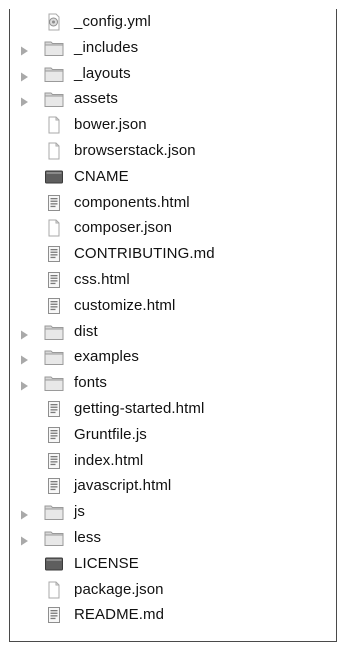 This screenshot has height=650, width=348. What do you see at coordinates (173, 590) in the screenshot?
I see `file-row: package.json` at bounding box center [173, 590].